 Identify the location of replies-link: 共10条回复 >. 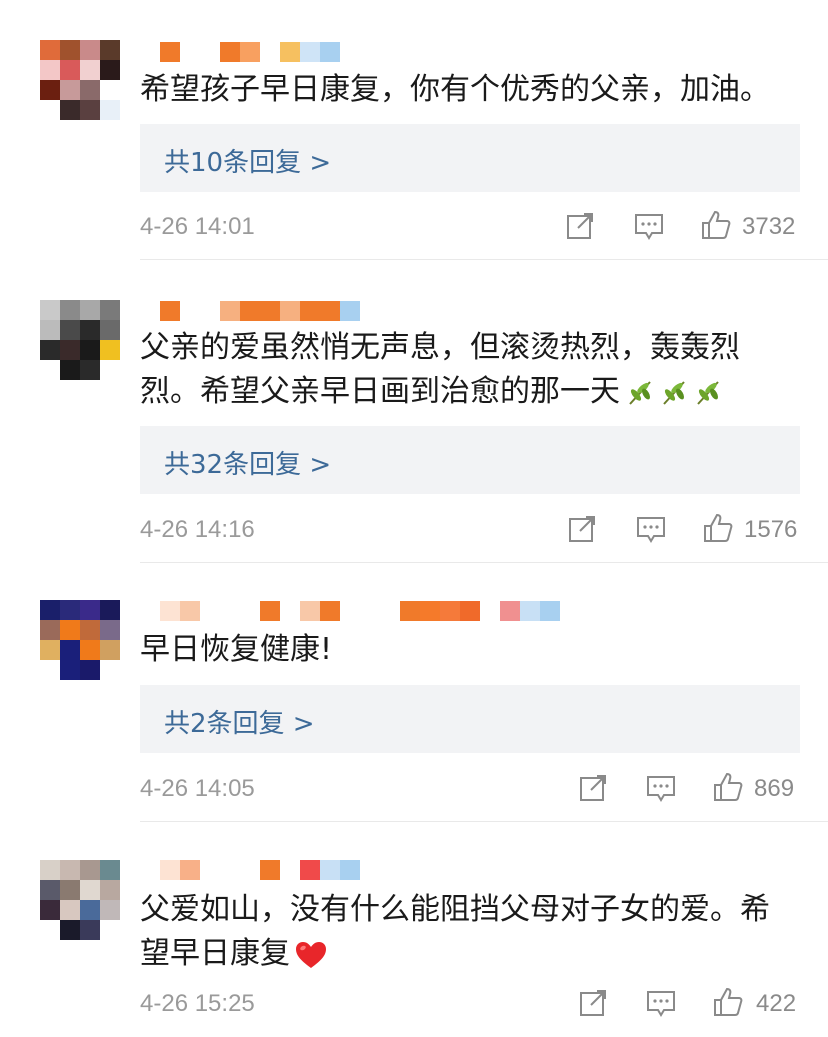
(247, 160).